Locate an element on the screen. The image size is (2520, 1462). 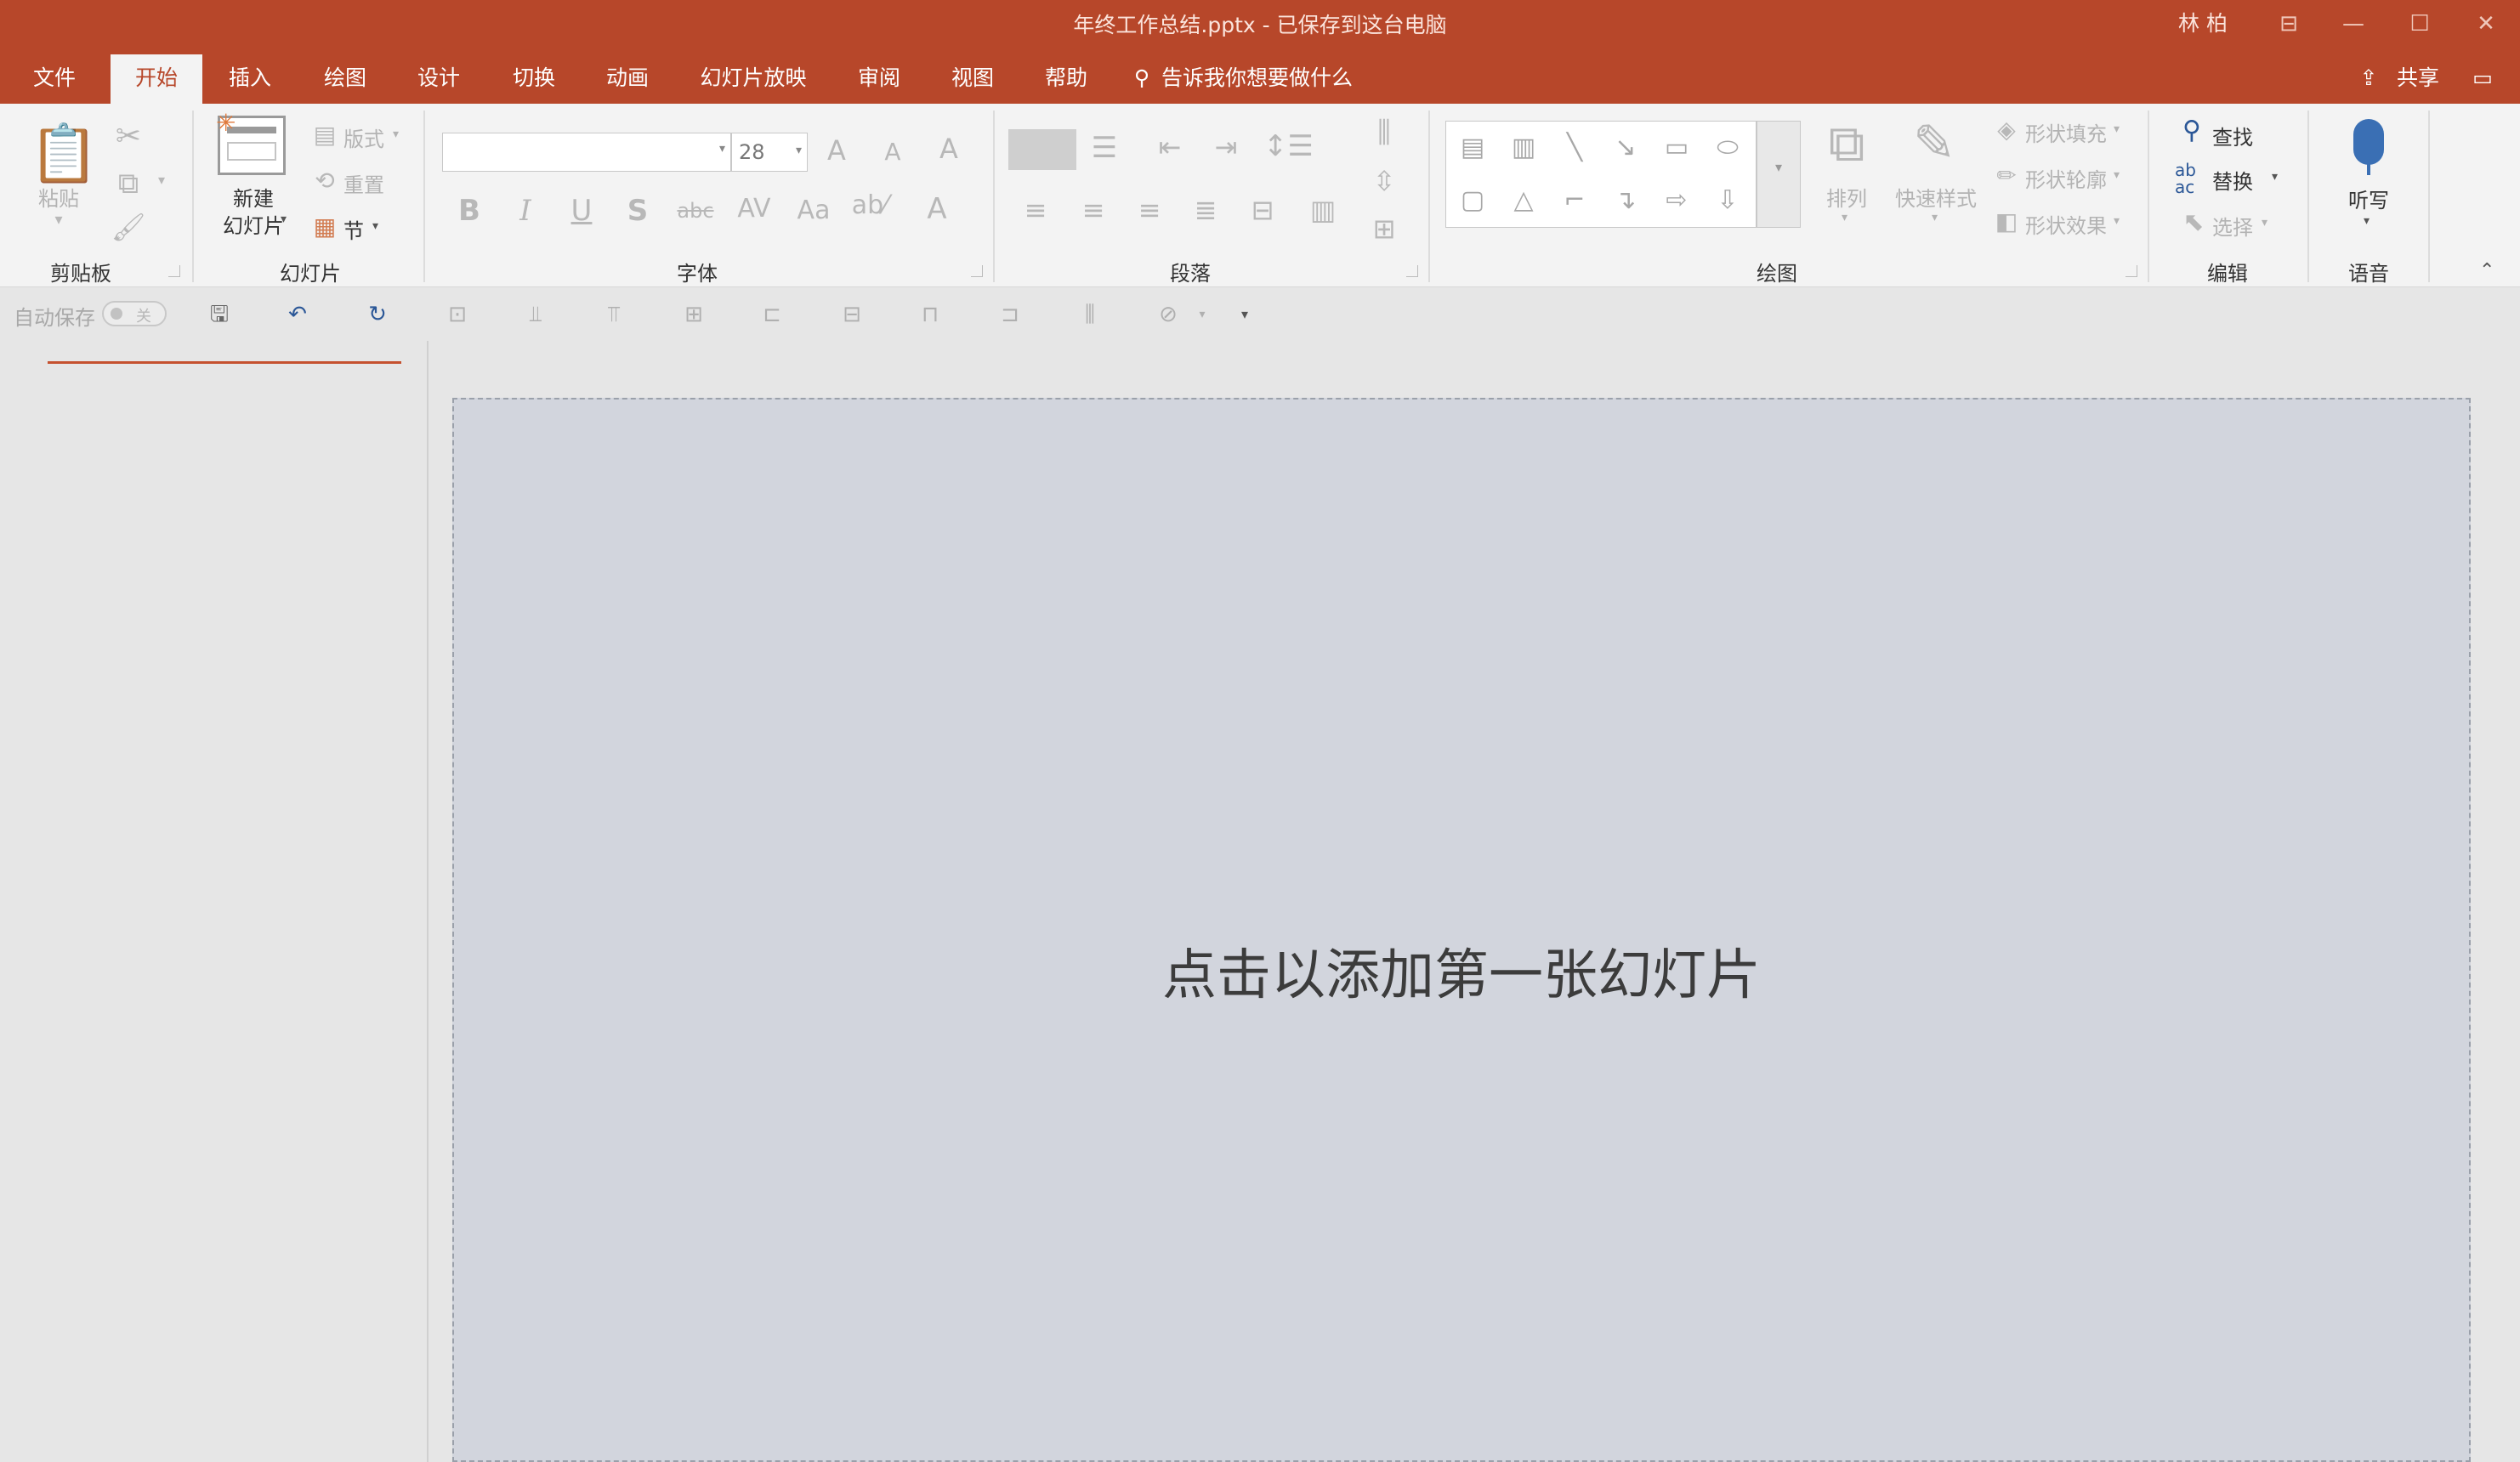
numbering-icon: ☰ is located at coordinates (1105, 148).